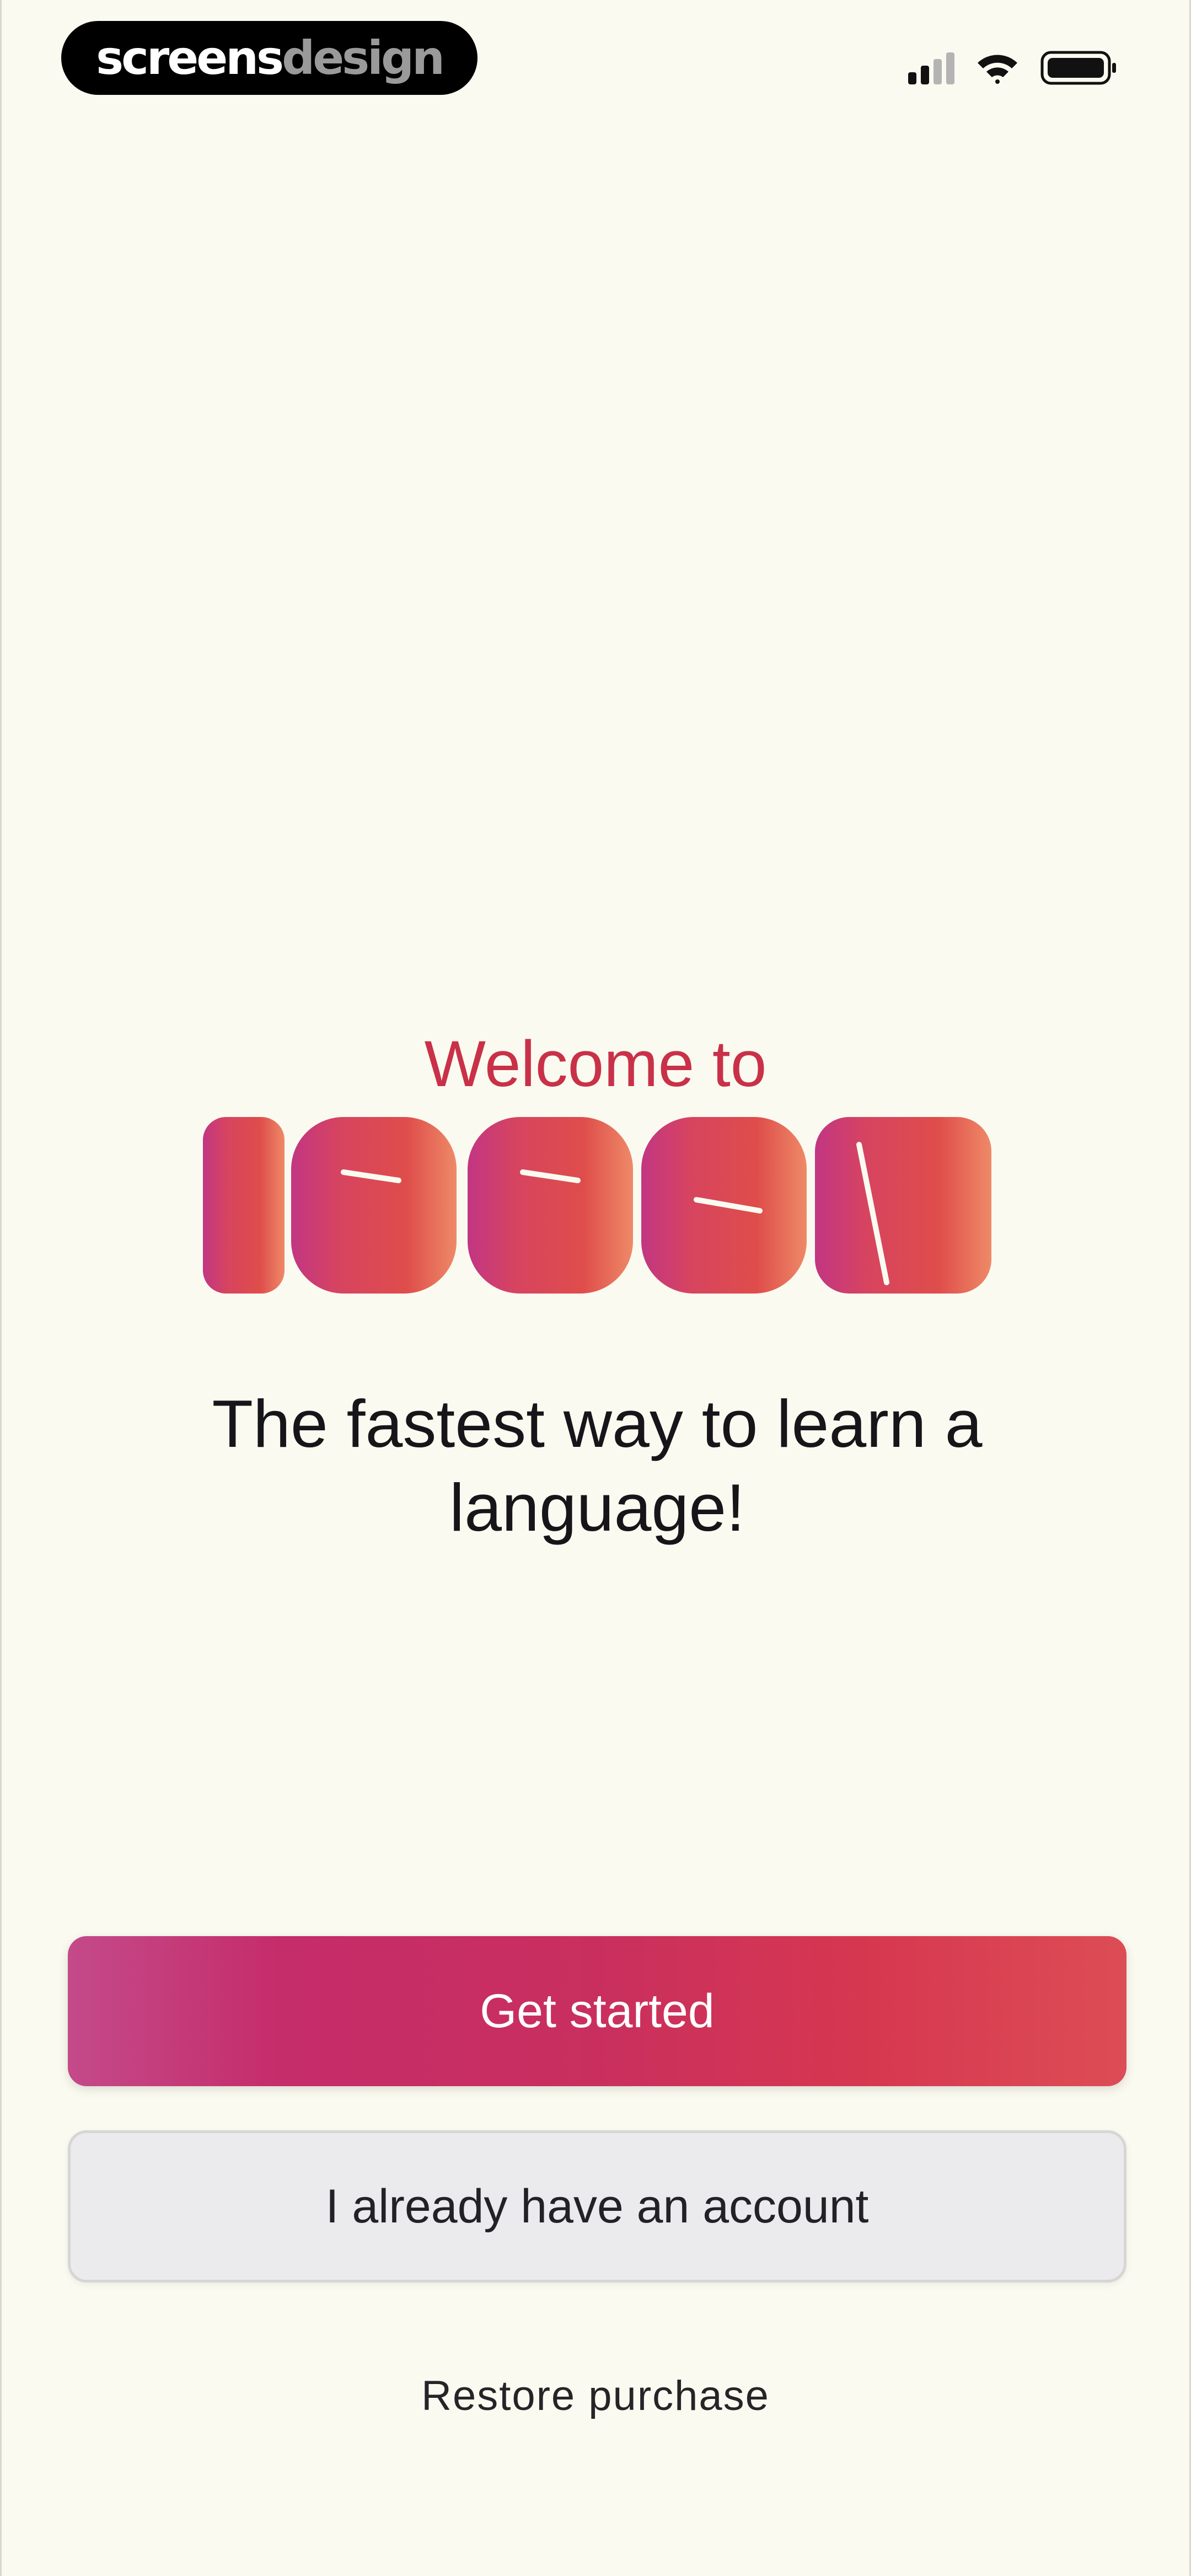  What do you see at coordinates (597, 1465) in the screenshot?
I see `tagline: The fastest way to learn a language!` at bounding box center [597, 1465].